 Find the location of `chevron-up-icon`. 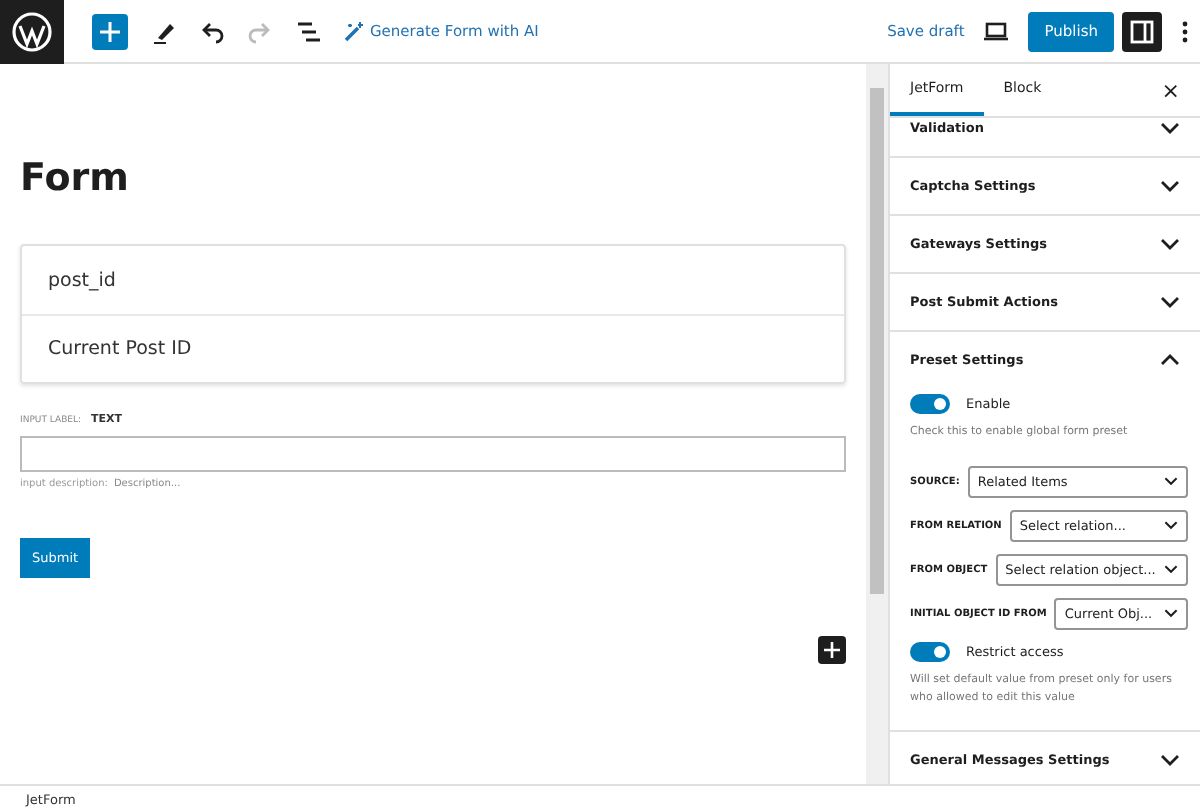

chevron-up-icon is located at coordinates (1170, 360).